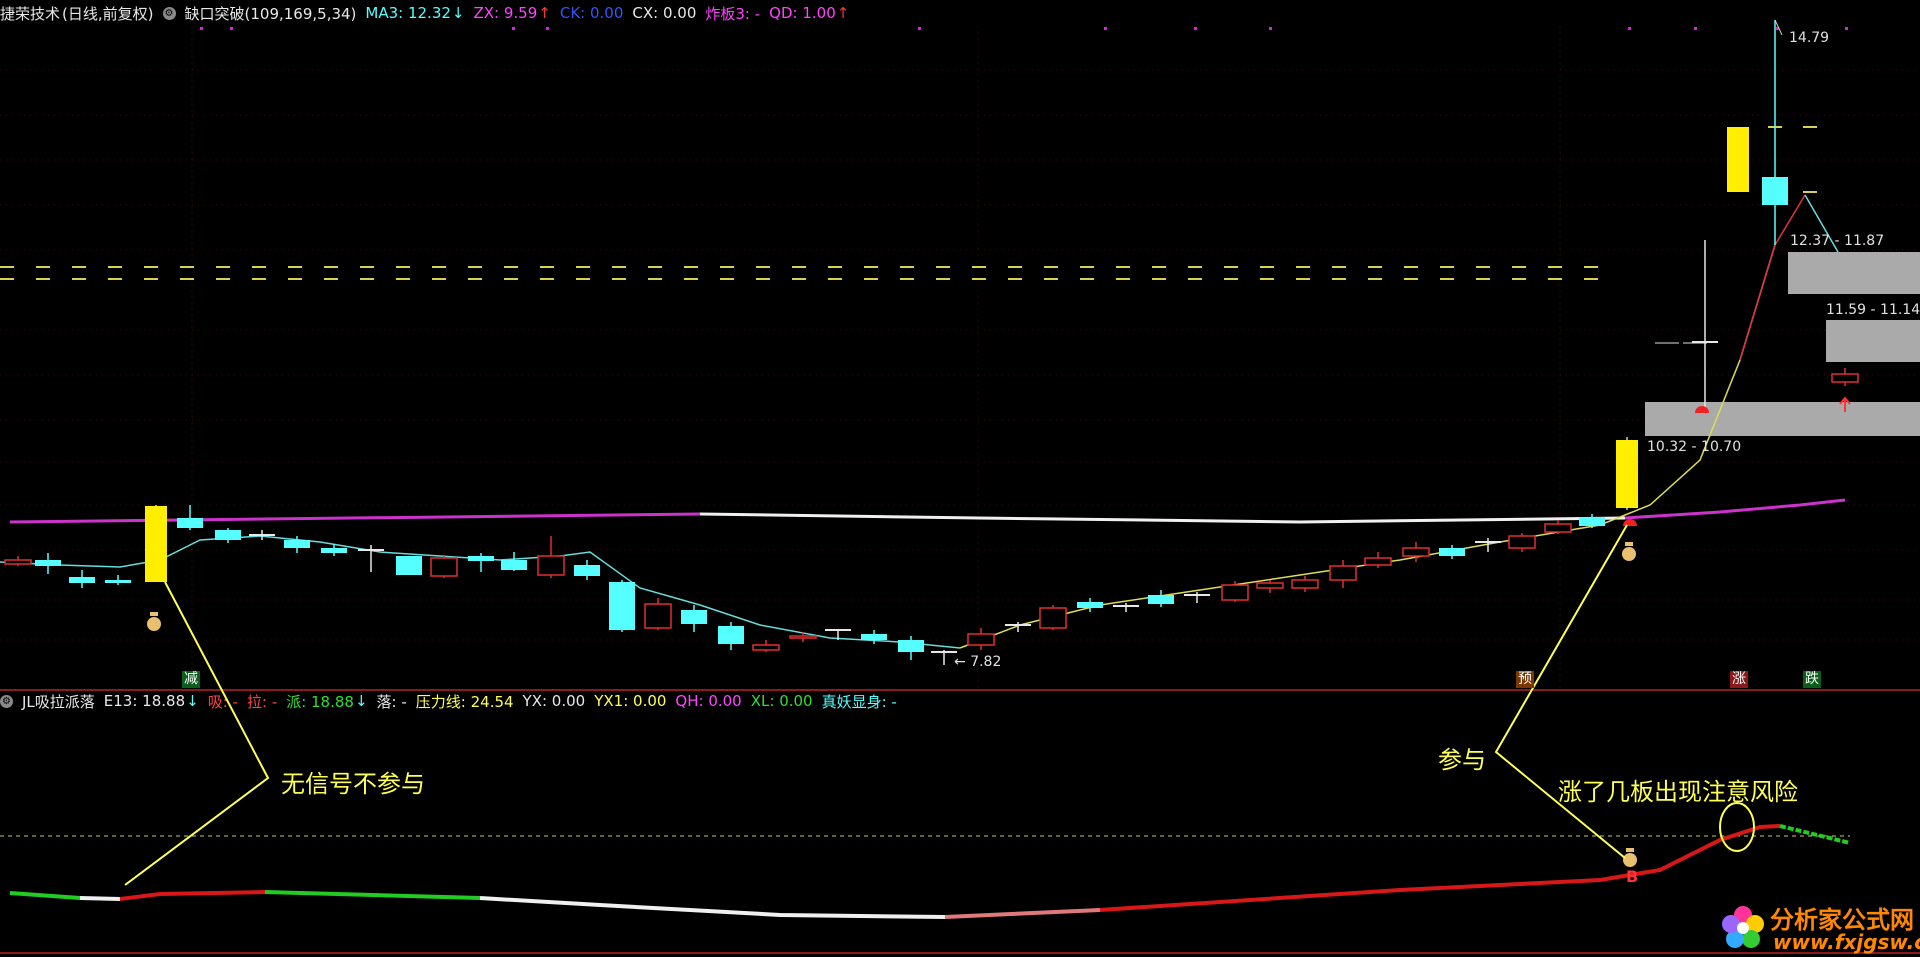 Image resolution: width=1920 pixels, height=957 pixels. Describe the element at coordinates (1812, 679) in the screenshot. I see `signal-die: 跌` at that location.